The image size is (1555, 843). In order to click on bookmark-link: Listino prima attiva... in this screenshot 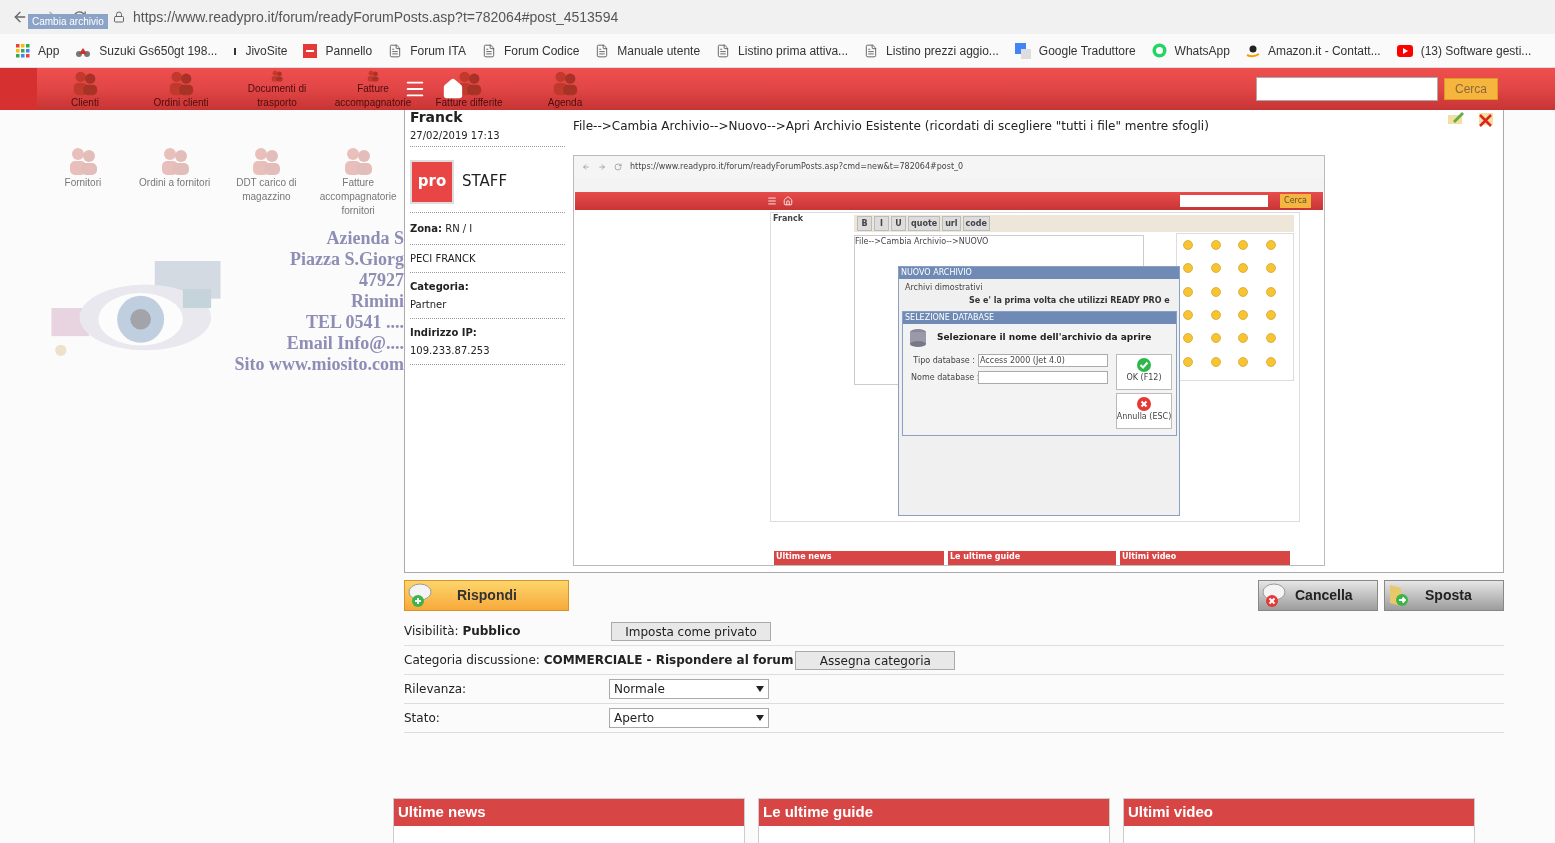, I will do `click(782, 50)`.